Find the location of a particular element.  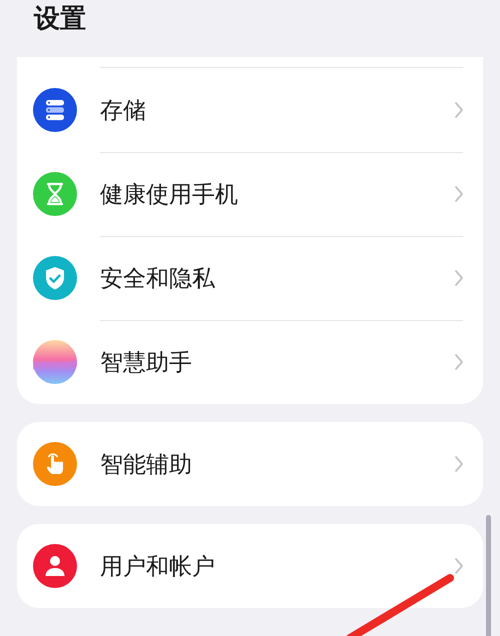

gradient-orb-icon is located at coordinates (55, 362).